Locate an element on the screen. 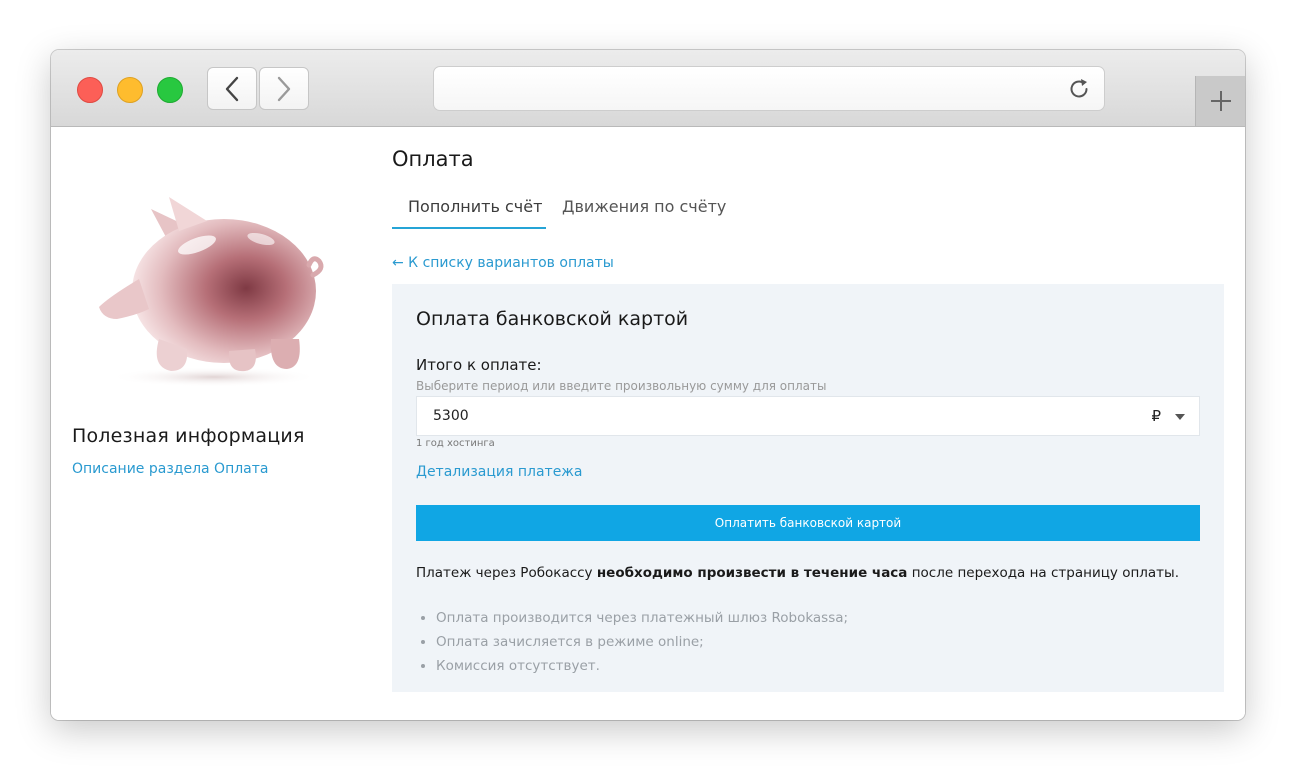  tab-top-up: Пополнить счёт is located at coordinates (475, 206).